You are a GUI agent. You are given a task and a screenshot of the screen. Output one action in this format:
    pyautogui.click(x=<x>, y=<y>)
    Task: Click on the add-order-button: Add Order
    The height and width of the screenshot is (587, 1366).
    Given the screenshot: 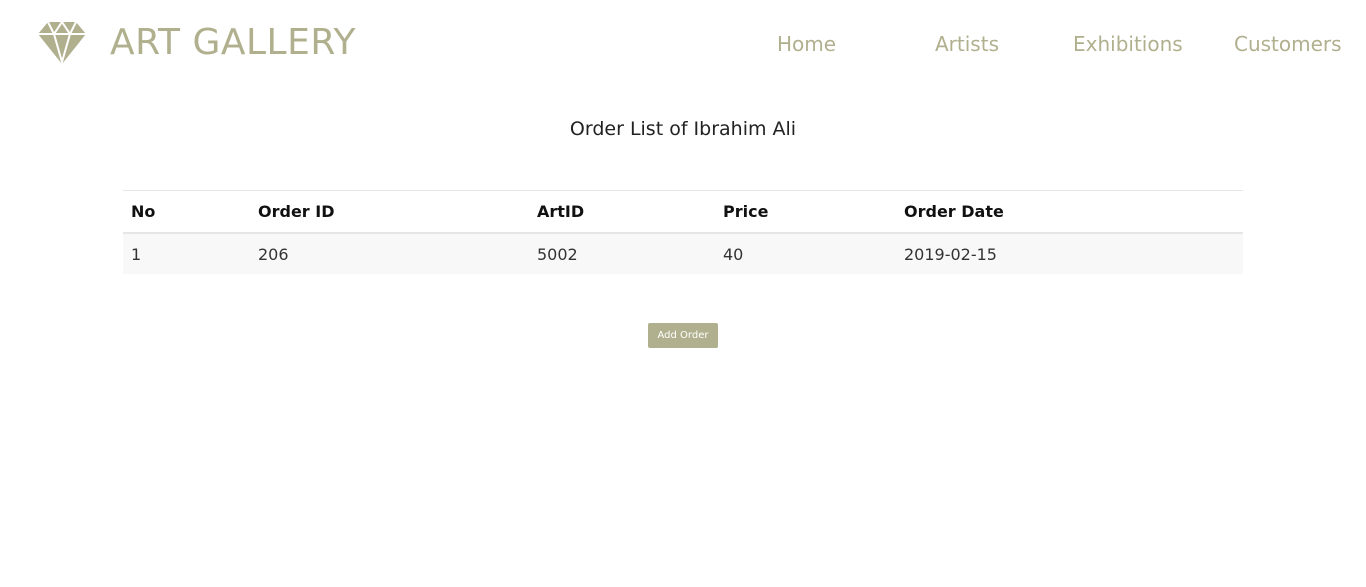 What is the action you would take?
    pyautogui.click(x=683, y=335)
    